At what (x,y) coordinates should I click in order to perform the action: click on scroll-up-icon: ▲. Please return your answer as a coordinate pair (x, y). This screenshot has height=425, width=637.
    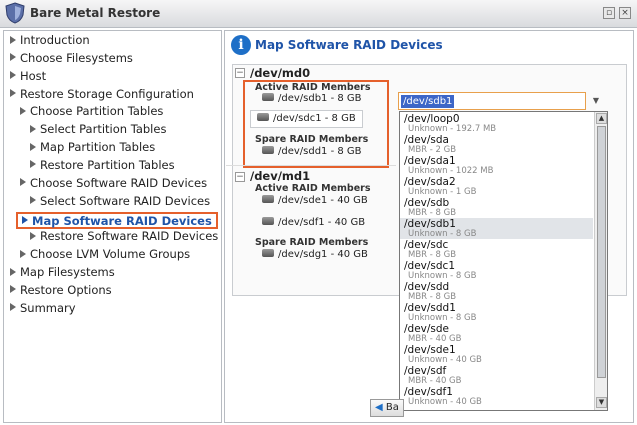
    Looking at the image, I should click on (601, 118).